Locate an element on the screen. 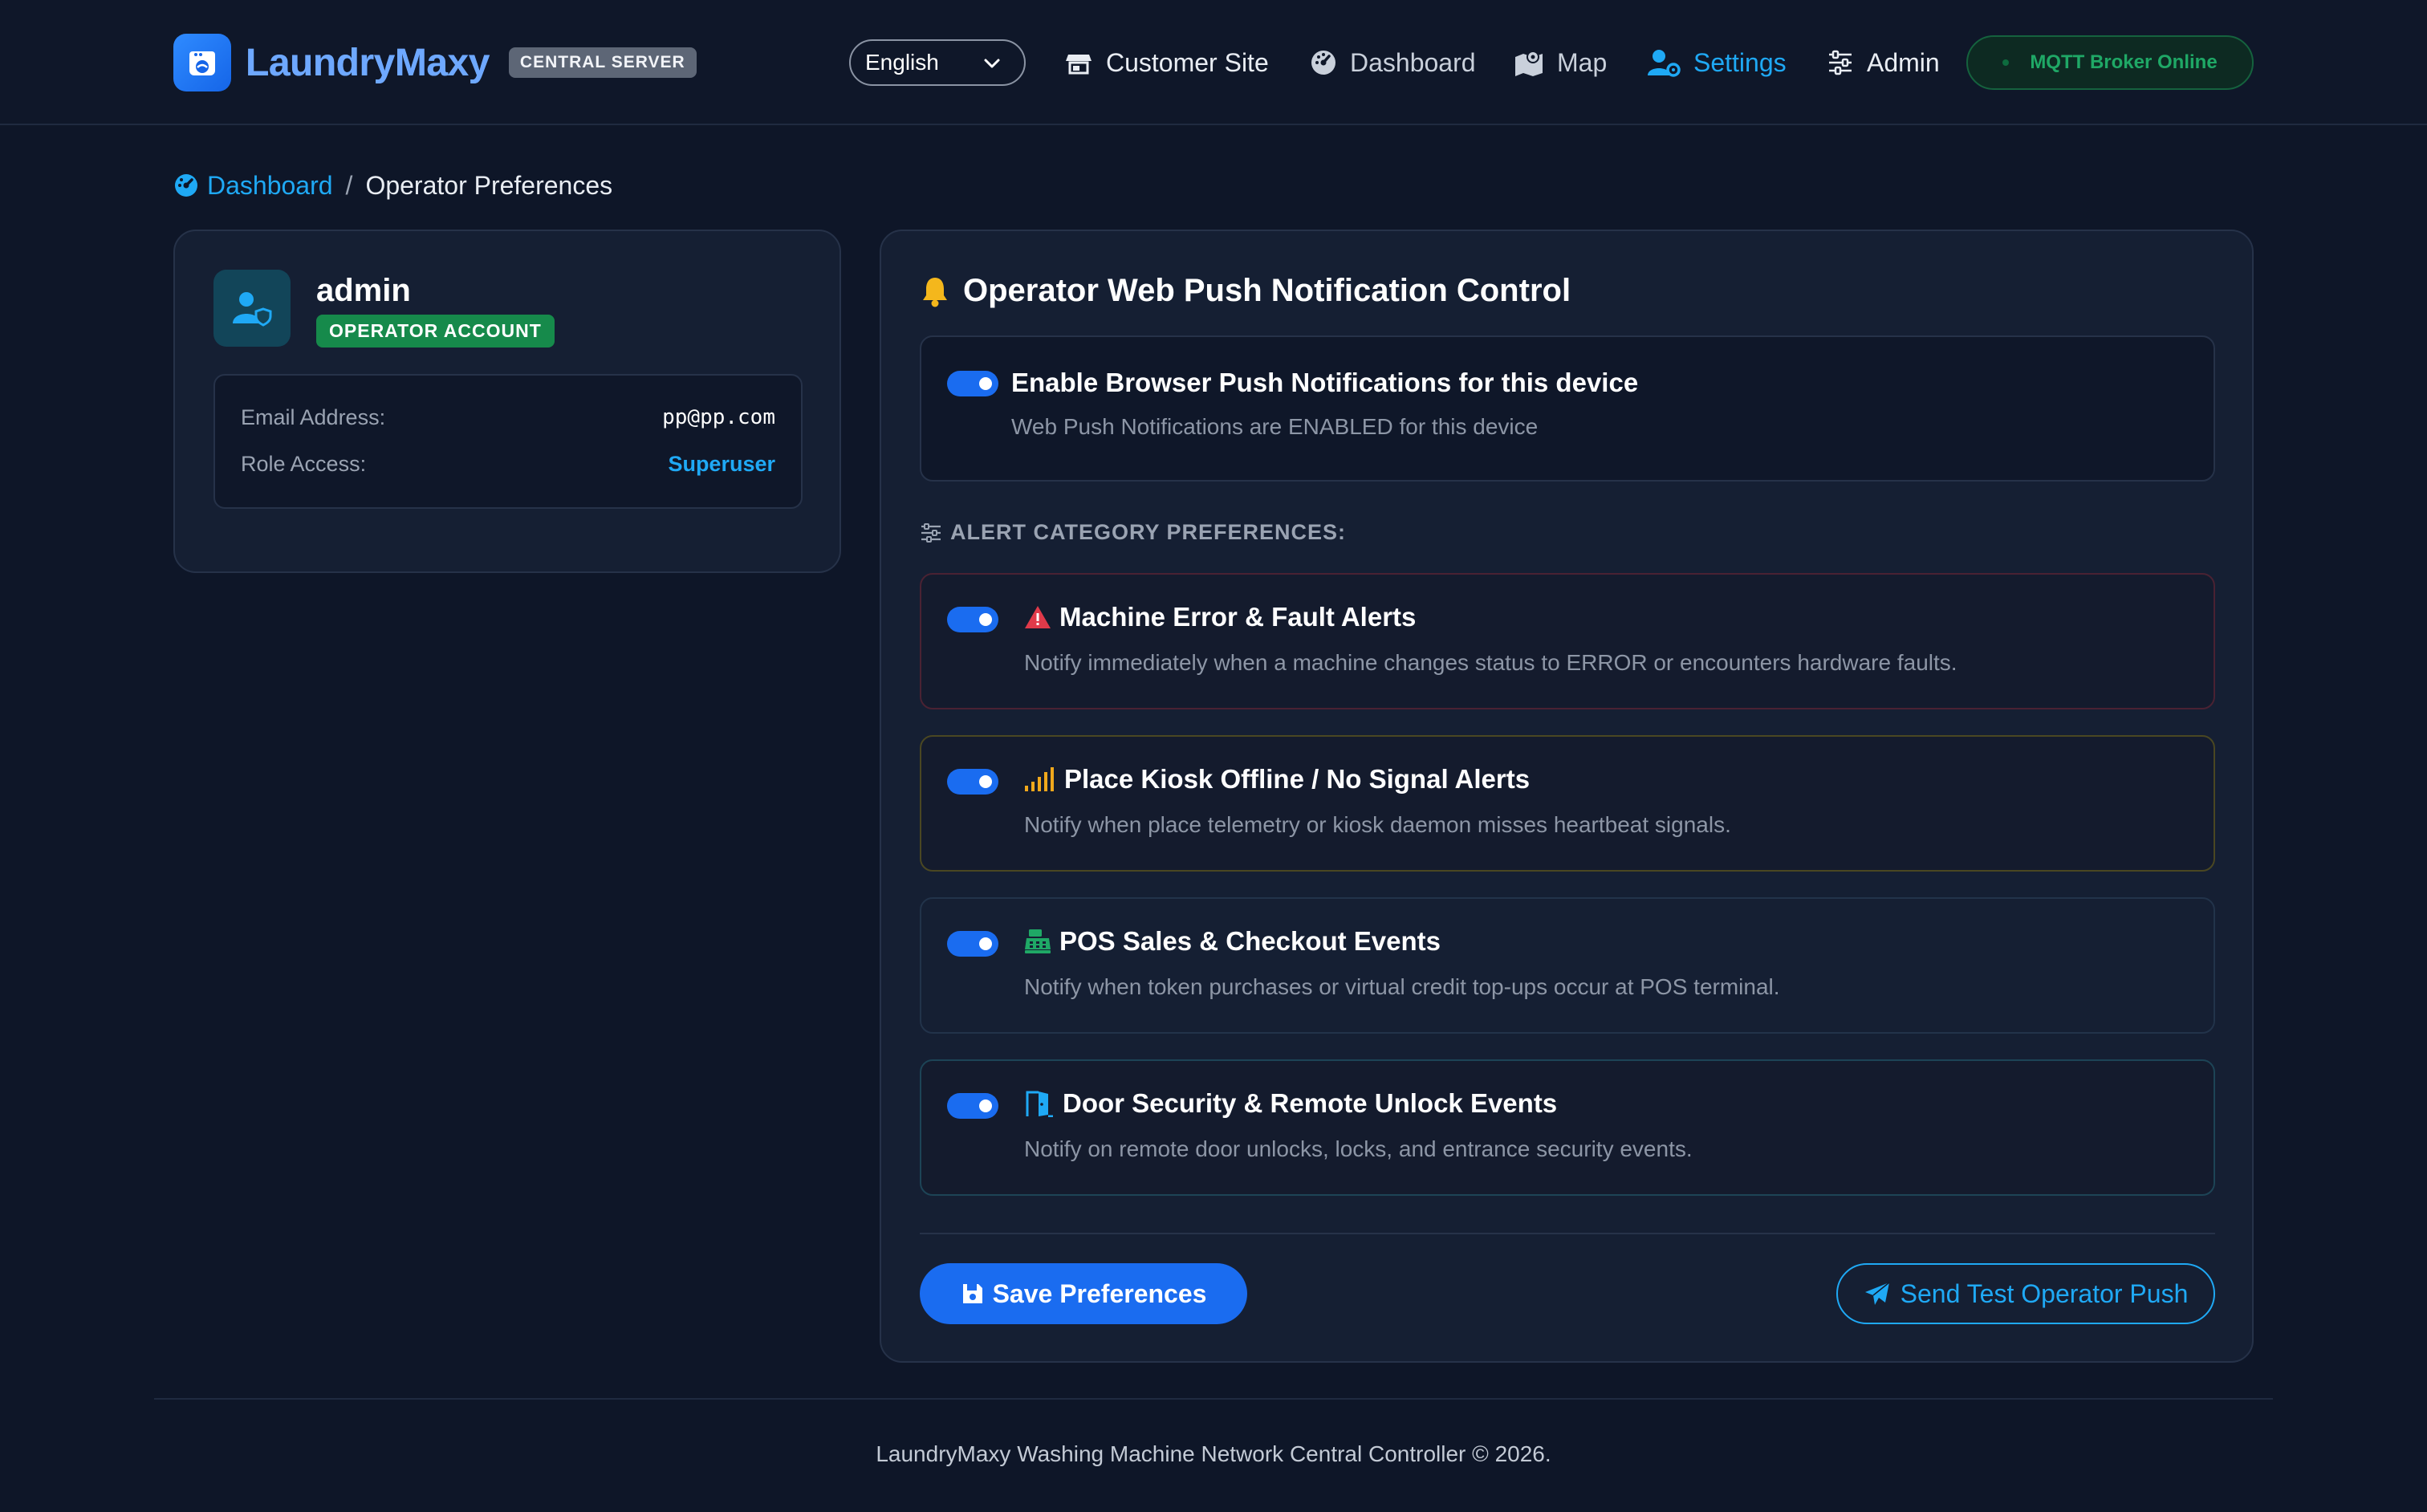 The height and width of the screenshot is (1512, 2427). machine-error-toggle is located at coordinates (972, 619).